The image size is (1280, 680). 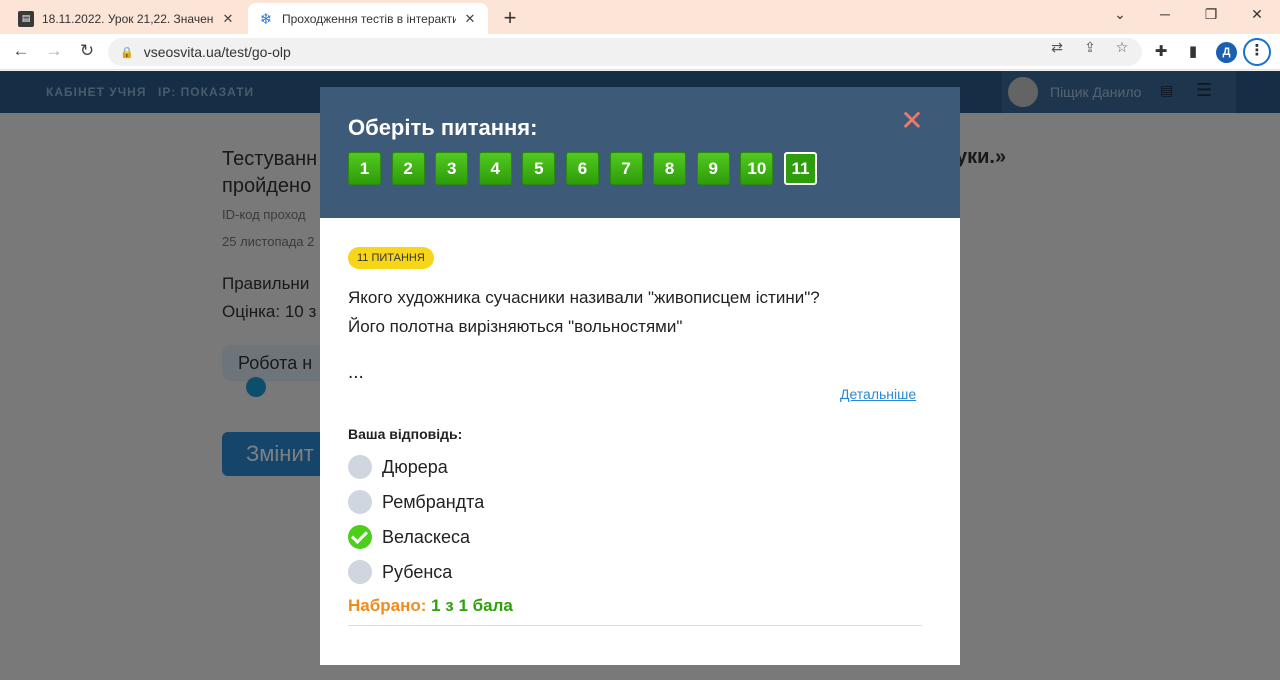 I want to click on question-nav: 1 2 3 4 5 6 7 8 9 10 11, so click(x=588, y=168).